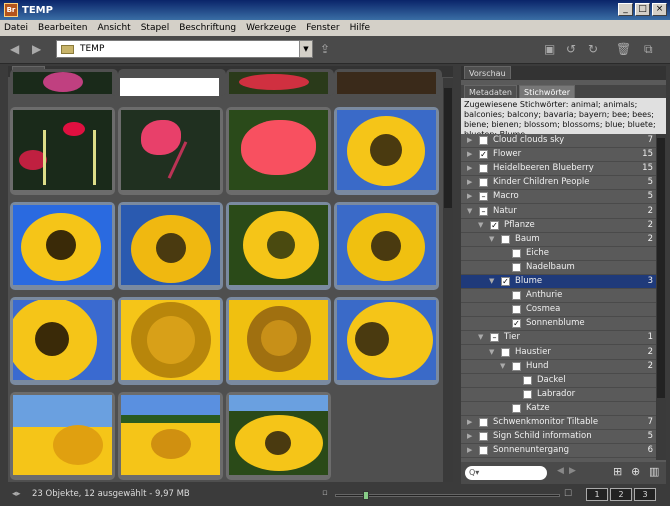  Describe the element at coordinates (16, 28) in the screenshot. I see `menu-datei: Datei` at that location.